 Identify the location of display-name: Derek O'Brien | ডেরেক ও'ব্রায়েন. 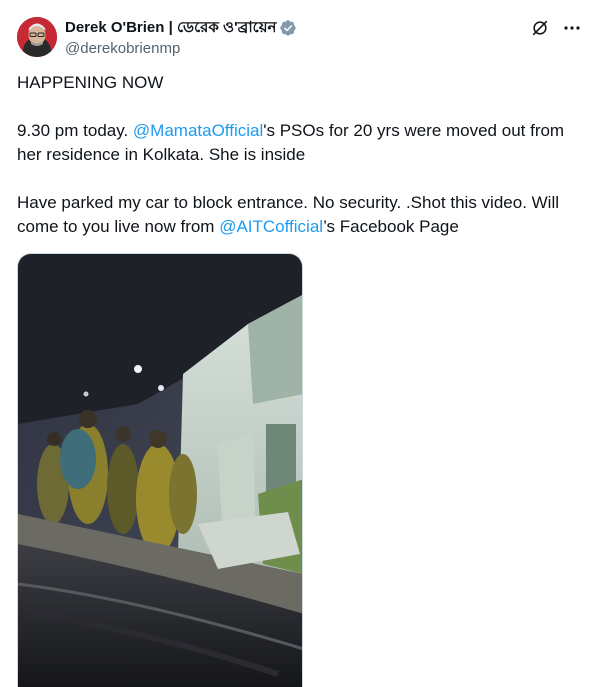
(170, 28).